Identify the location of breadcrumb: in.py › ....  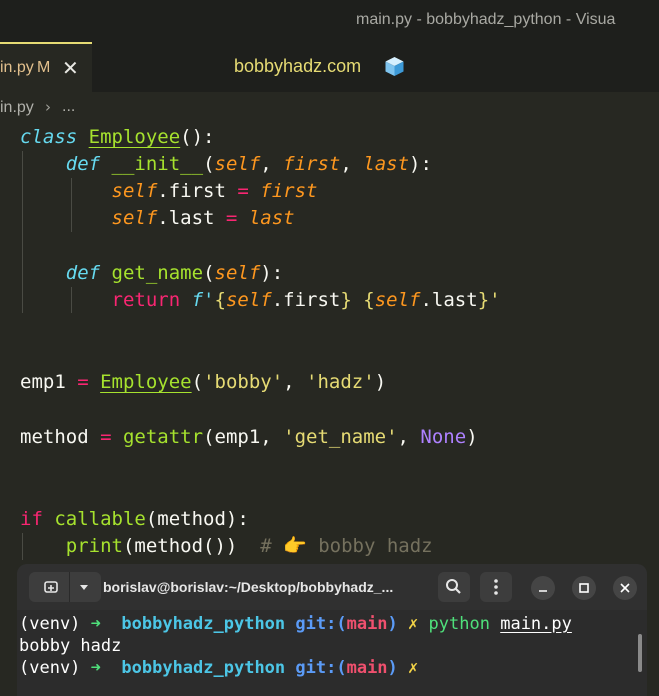
(329, 108).